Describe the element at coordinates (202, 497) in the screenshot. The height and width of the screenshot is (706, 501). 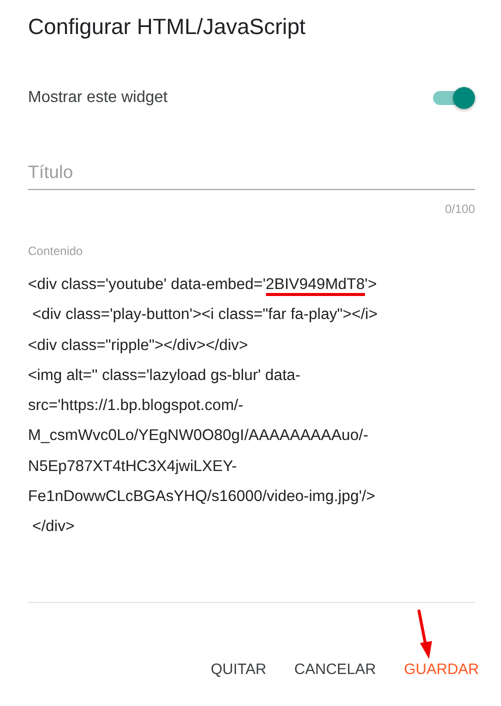
I see `code-line: Fe1nDowwCLcBGAsYHQ/s16000/video-img.jpg'/>` at that location.